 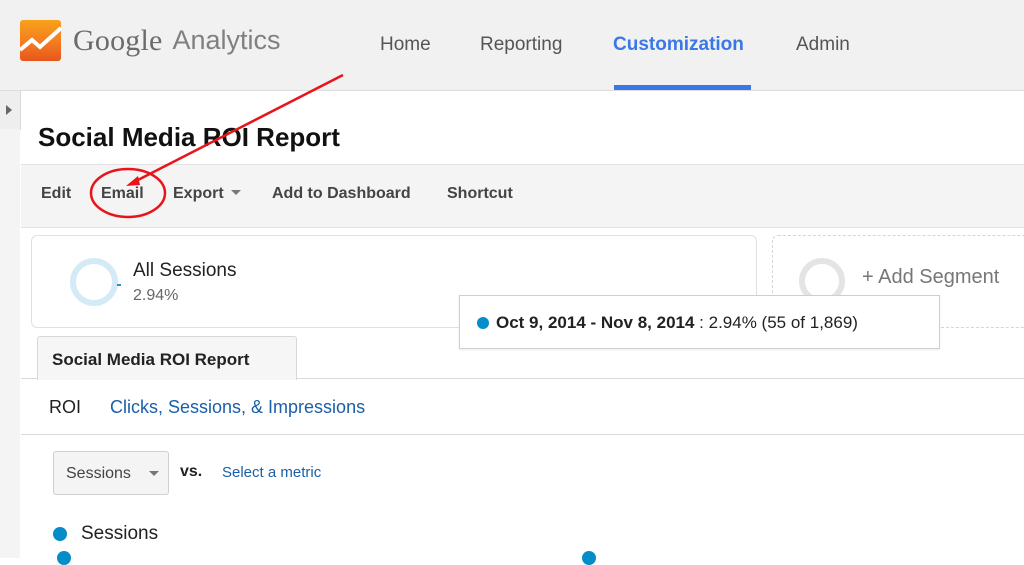 I want to click on active-nav-indicator, so click(x=682, y=87).